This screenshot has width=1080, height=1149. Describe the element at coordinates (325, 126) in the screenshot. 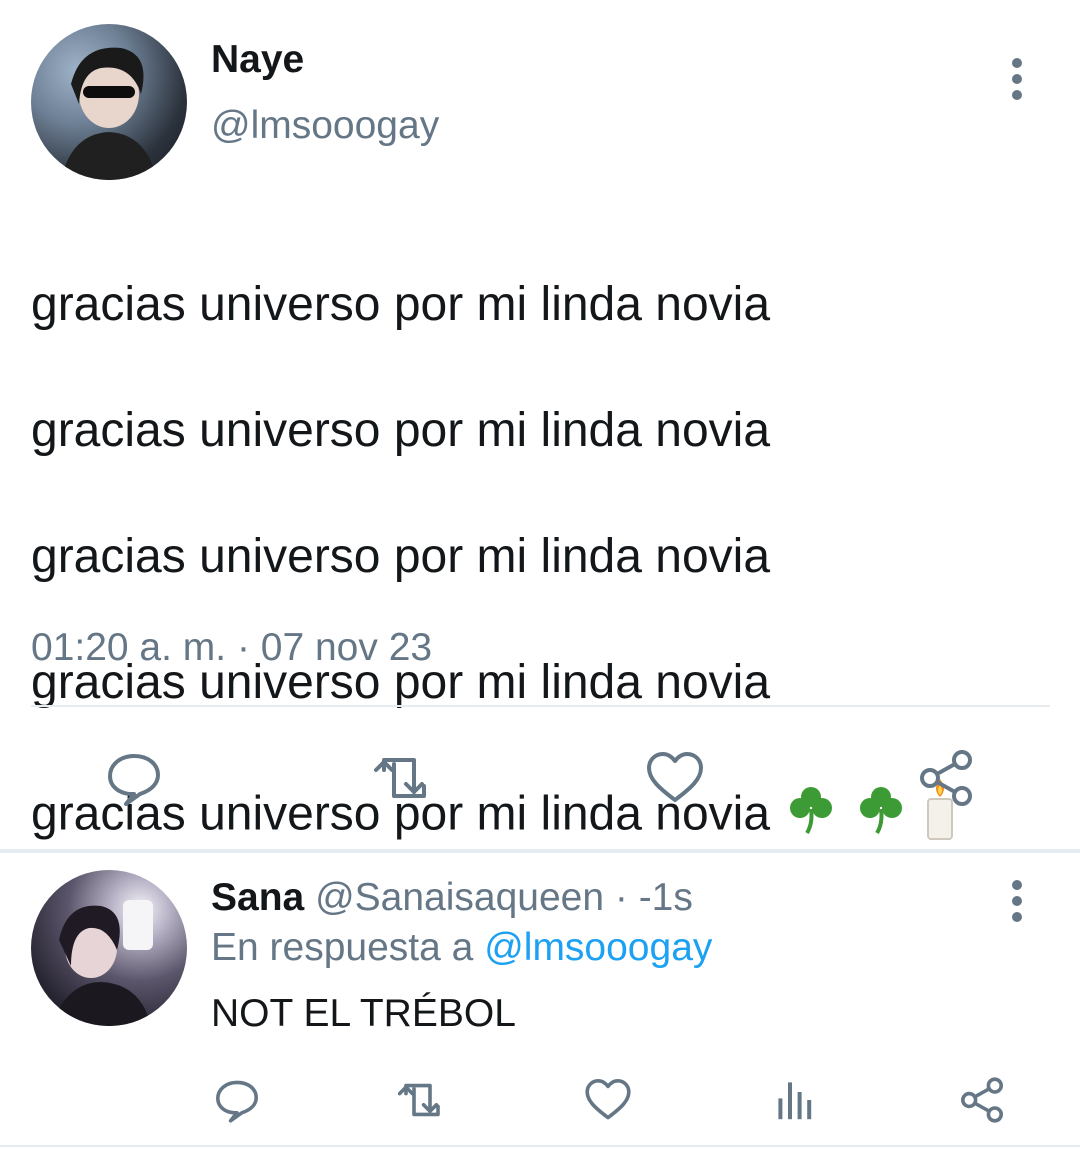

I see `author-handle: @lmsooogay` at that location.